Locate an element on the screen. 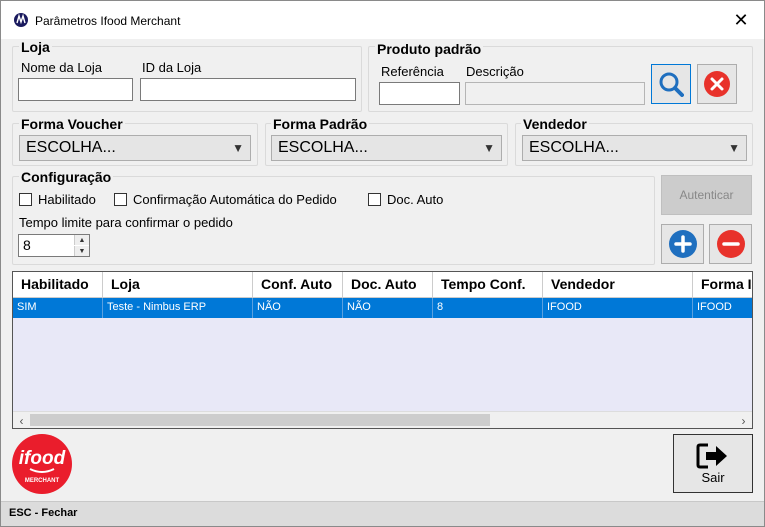 The width and height of the screenshot is (765, 527). referencia-input is located at coordinates (419, 93).